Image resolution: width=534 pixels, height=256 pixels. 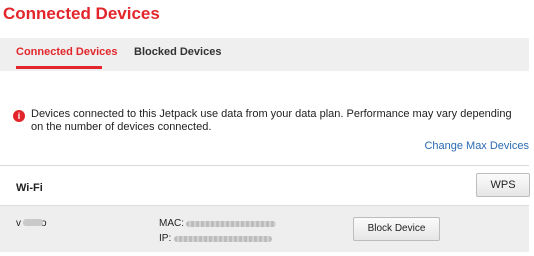 I want to click on page-title: Connected Devices, so click(x=81, y=13).